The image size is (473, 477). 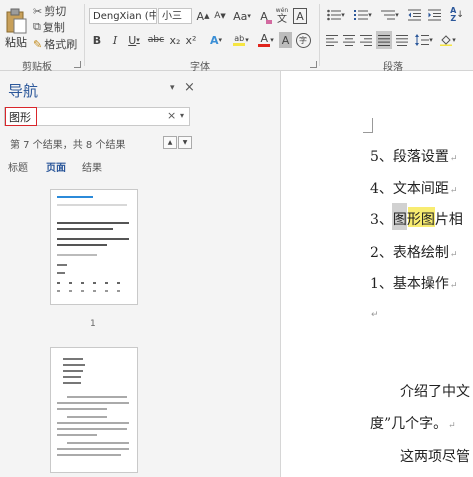 I want to click on underline-button: U ▾, so click(x=134, y=40).